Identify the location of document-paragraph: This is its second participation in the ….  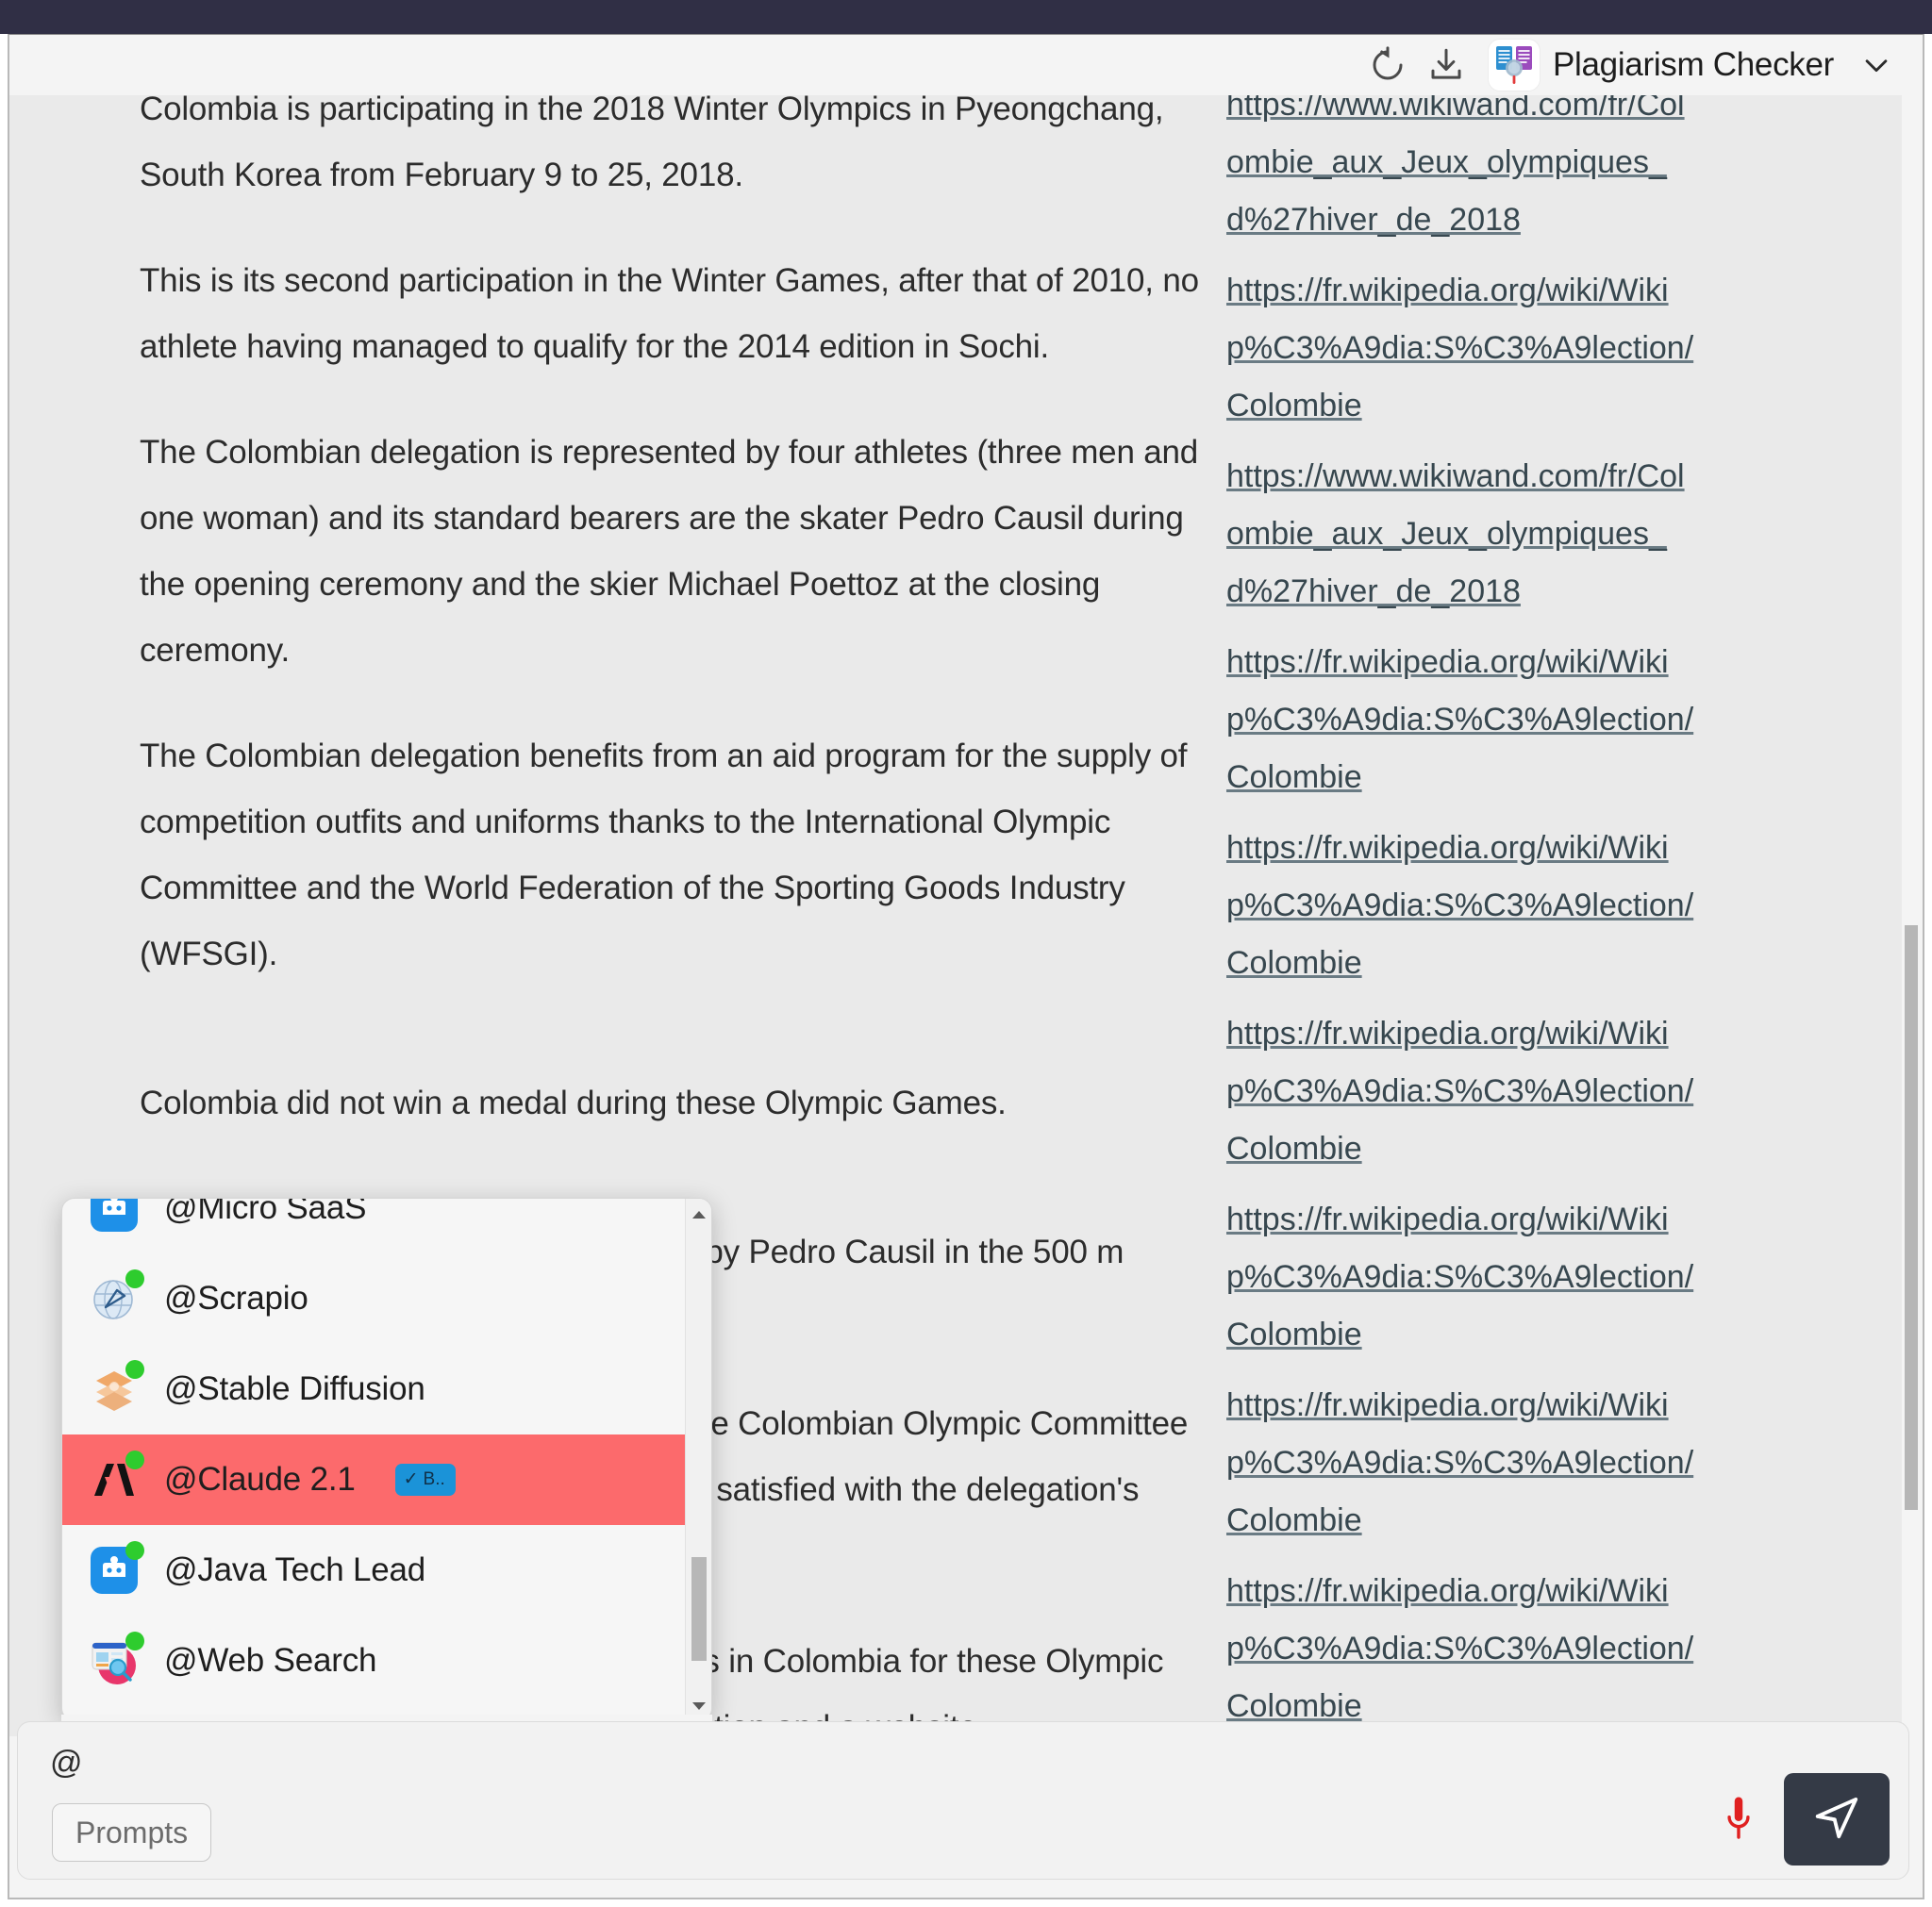
(670, 313).